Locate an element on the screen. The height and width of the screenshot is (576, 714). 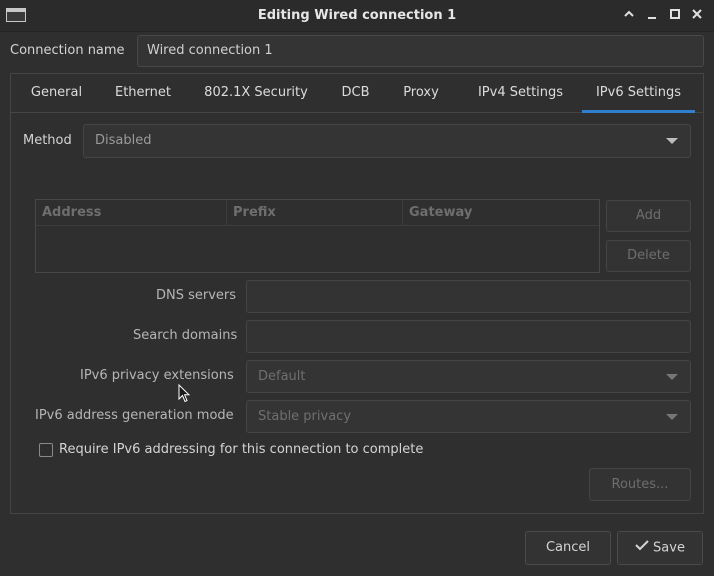
connection-name-label: Connection name is located at coordinates (67, 50).